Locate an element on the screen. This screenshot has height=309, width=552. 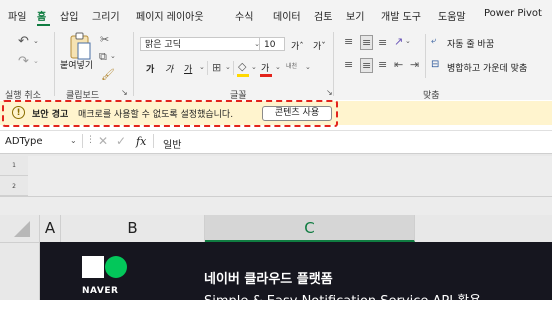
tab-insert: 삽입 is located at coordinates (69, 15).